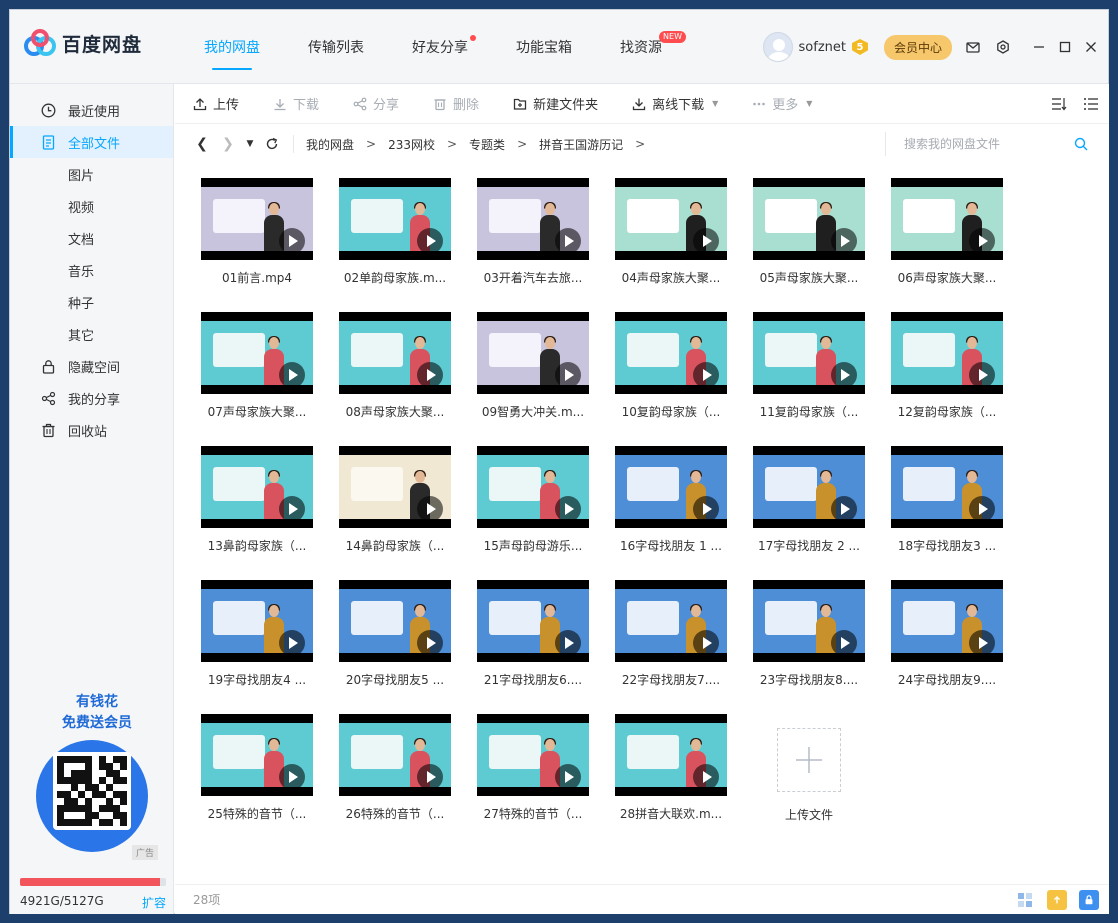 This screenshot has height=923, width=1118. Describe the element at coordinates (917, 47) in the screenshot. I see `vip-center-button: 会员中心` at that location.